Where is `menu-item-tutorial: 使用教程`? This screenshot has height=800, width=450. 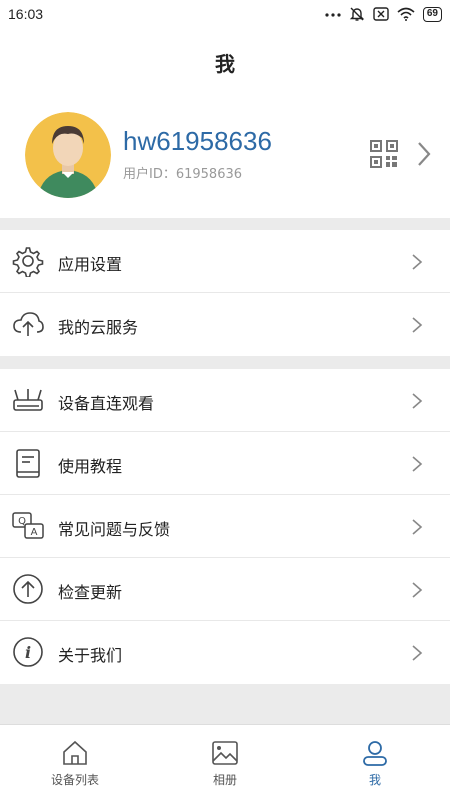
menu-item-tutorial: 使用教程 is located at coordinates (225, 463).